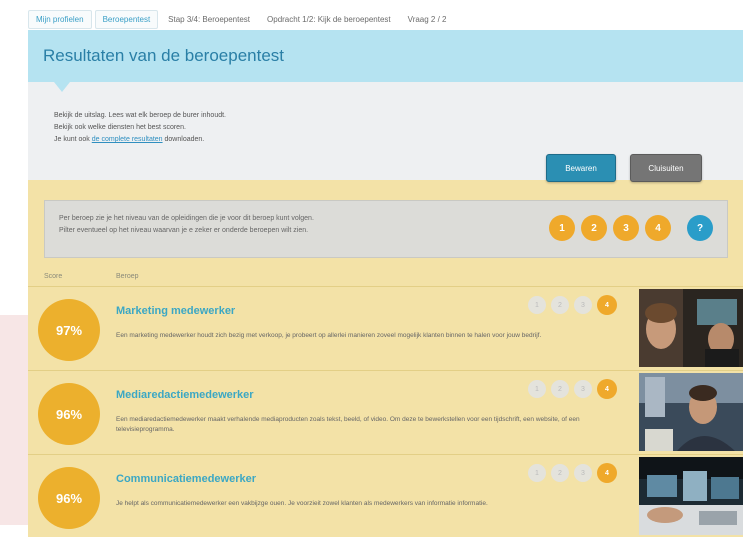 This screenshot has height=537, width=743. Describe the element at coordinates (385, 56) in the screenshot. I see `header-bar: Resultaten van de beroepentest` at that location.